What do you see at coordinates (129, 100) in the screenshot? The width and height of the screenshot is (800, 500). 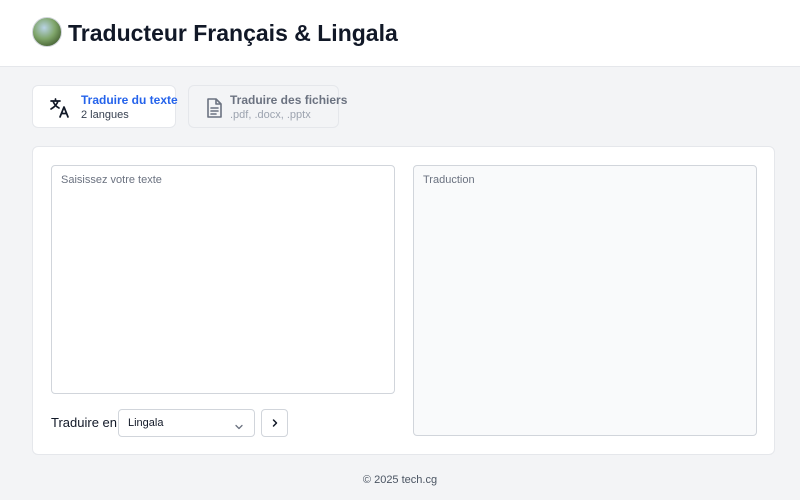 I see `tab-label: Traduire du texte` at bounding box center [129, 100].